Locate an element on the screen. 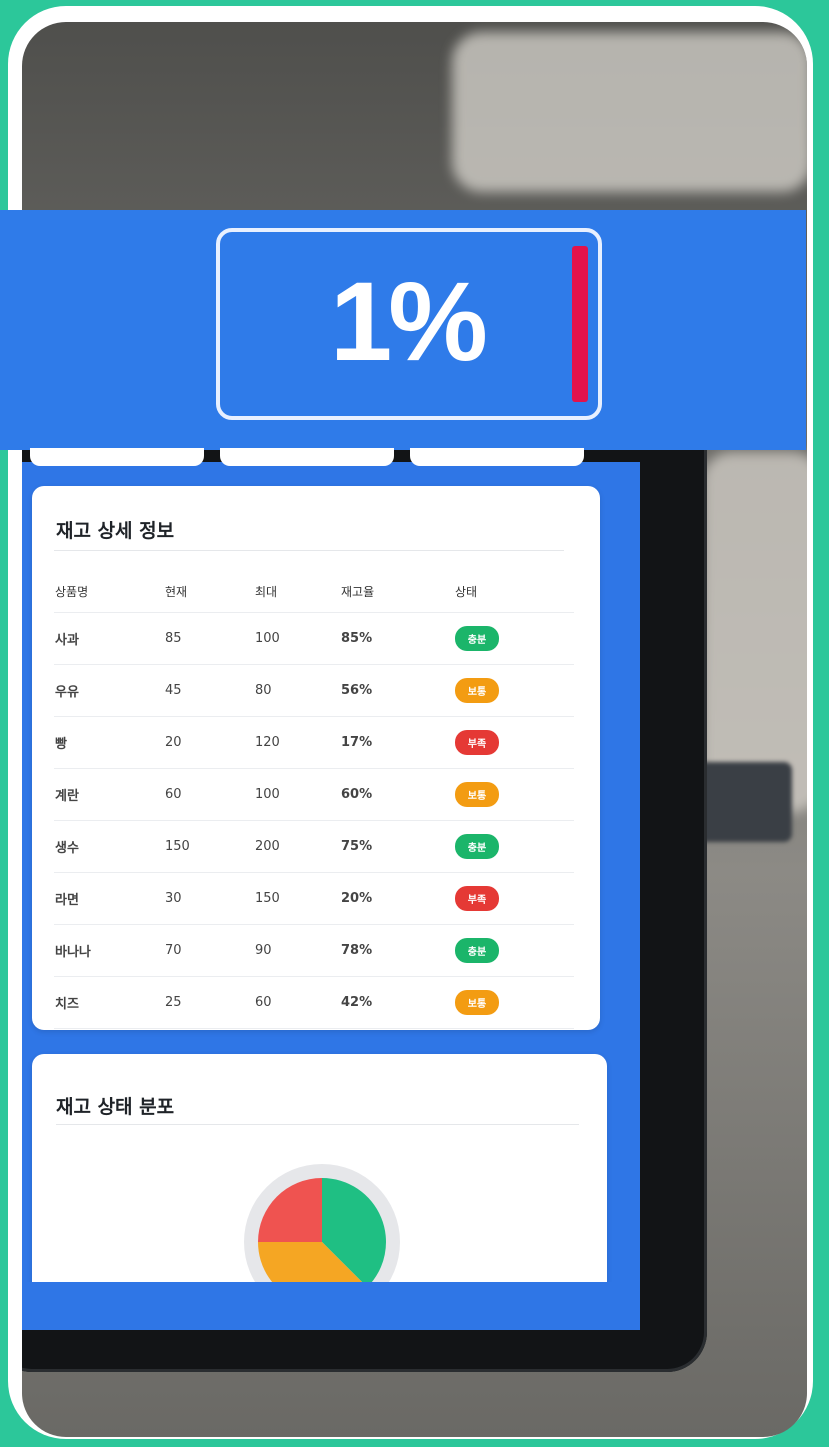  product-name: 라면 is located at coordinates (109, 898).